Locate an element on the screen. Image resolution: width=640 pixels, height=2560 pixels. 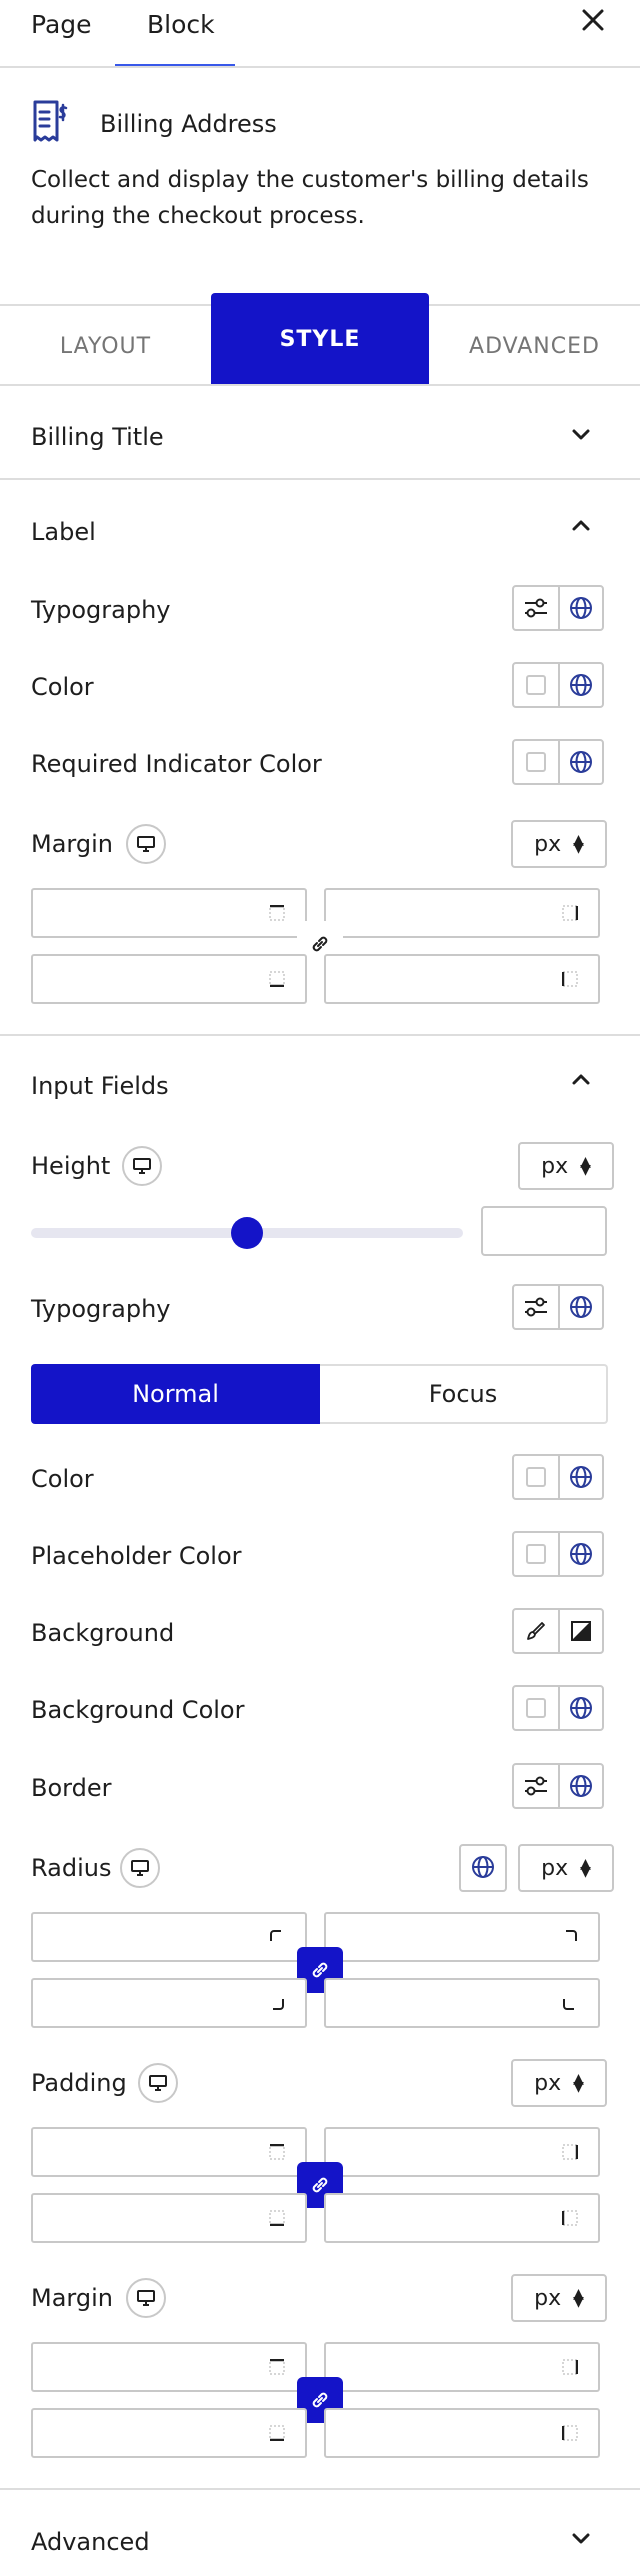
tab-layout: LAYOUT is located at coordinates (105, 346).